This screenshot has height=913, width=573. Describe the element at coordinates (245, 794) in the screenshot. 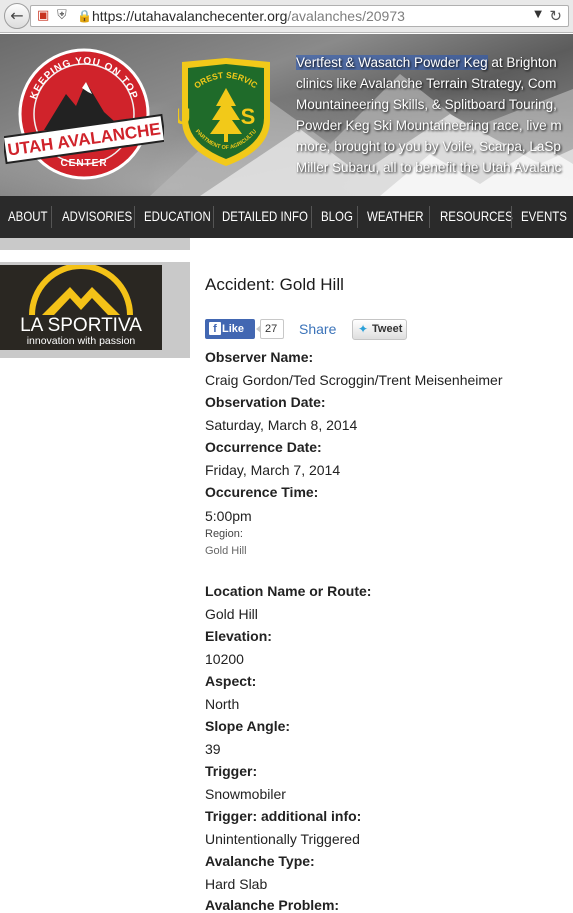

I see `trigger-value: Snowmobiler` at that location.